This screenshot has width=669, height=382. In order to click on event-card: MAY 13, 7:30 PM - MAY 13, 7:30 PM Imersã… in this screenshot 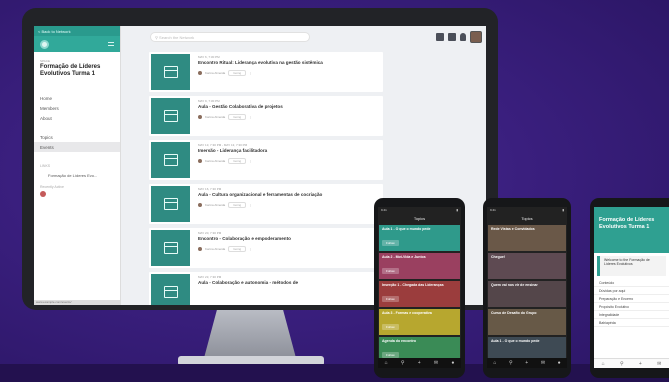, I will do `click(266, 160)`.